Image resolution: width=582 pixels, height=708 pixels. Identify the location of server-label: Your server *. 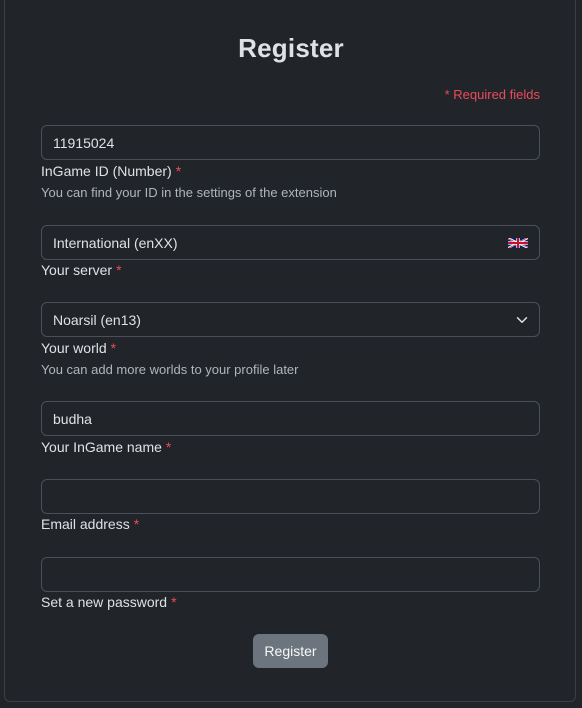
(81, 270).